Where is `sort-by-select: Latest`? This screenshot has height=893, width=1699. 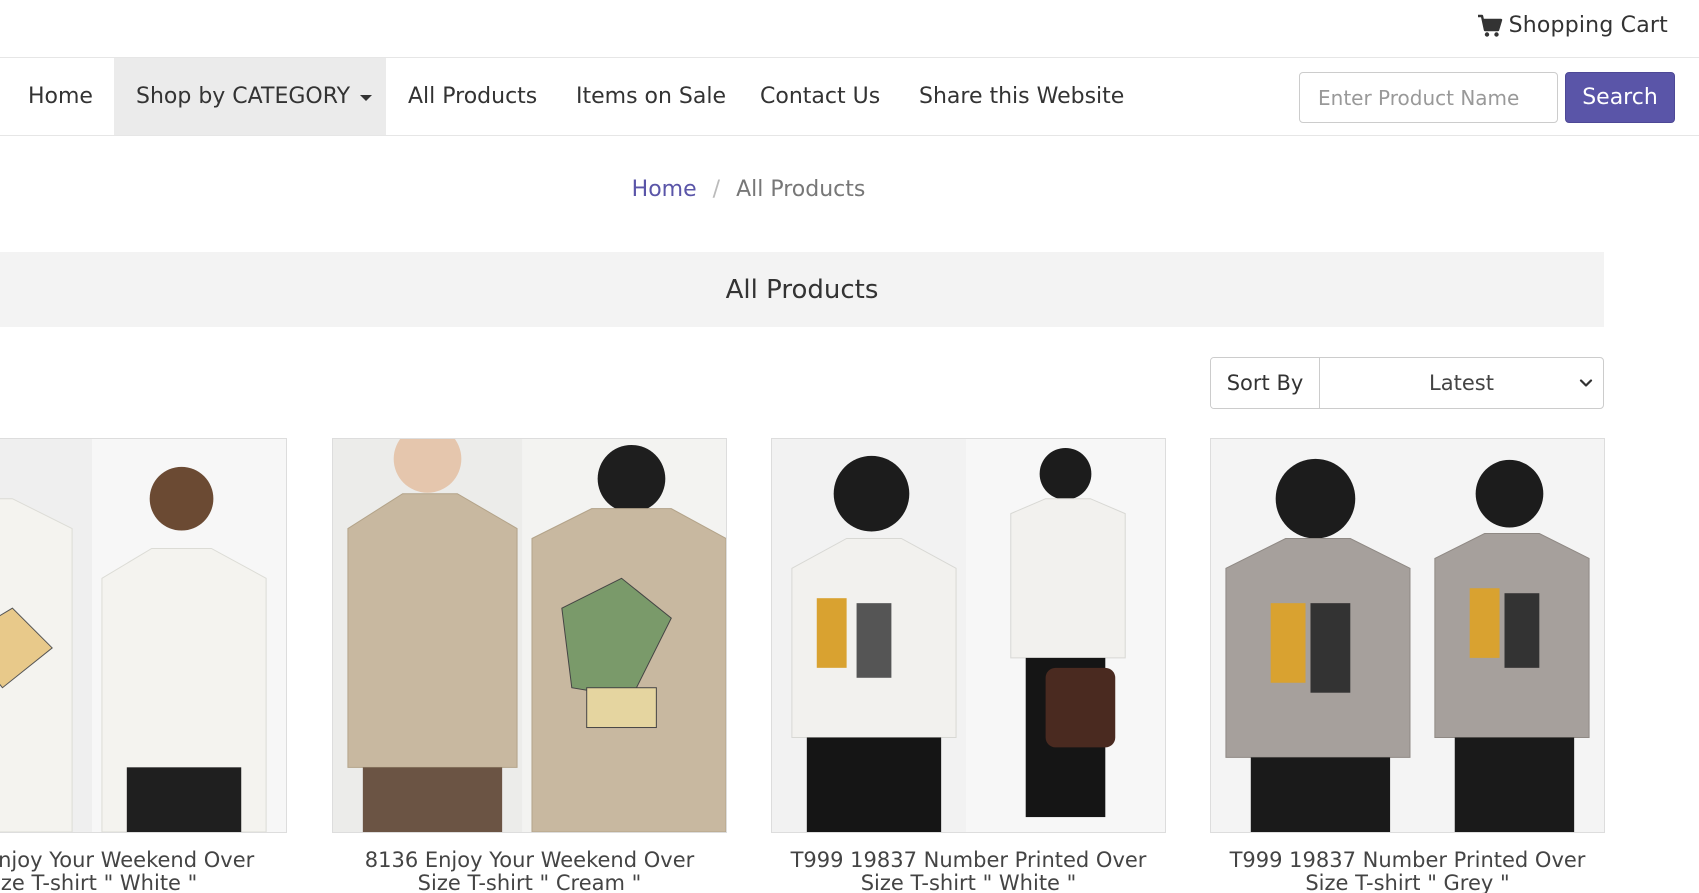 sort-by-select: Latest is located at coordinates (1461, 383).